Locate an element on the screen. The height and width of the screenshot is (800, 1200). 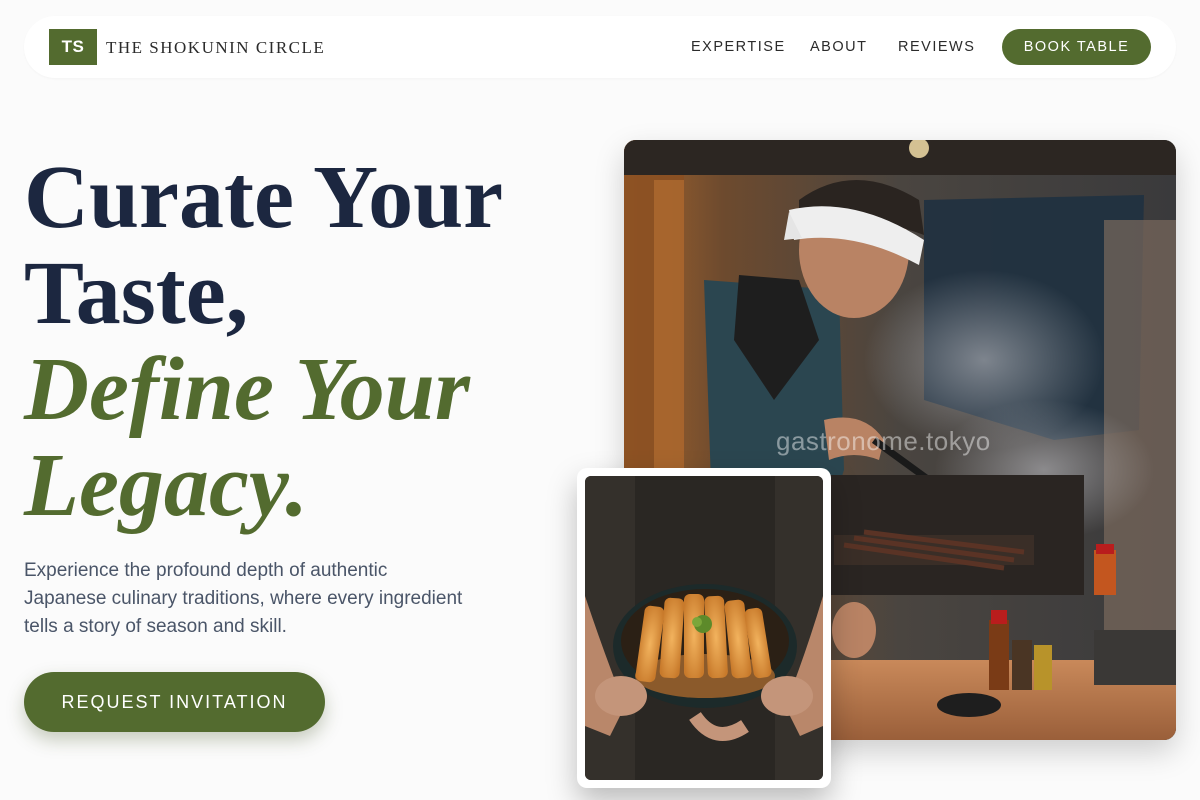
headline-accent-line-1: Define Your is located at coordinates (247, 389).